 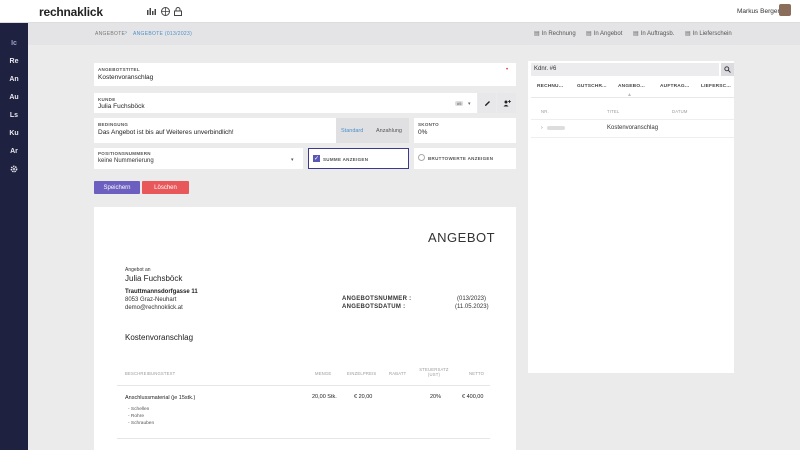 I want to click on lock-icon, so click(x=178, y=11).